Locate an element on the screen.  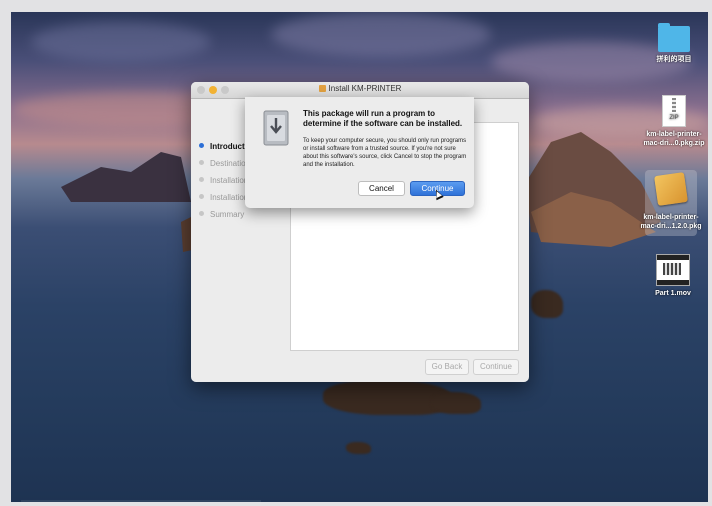
desktop-zip-file: ZIP km-label-printer-mac-dri...0.pkg.zip is located at coordinates (674, 121).